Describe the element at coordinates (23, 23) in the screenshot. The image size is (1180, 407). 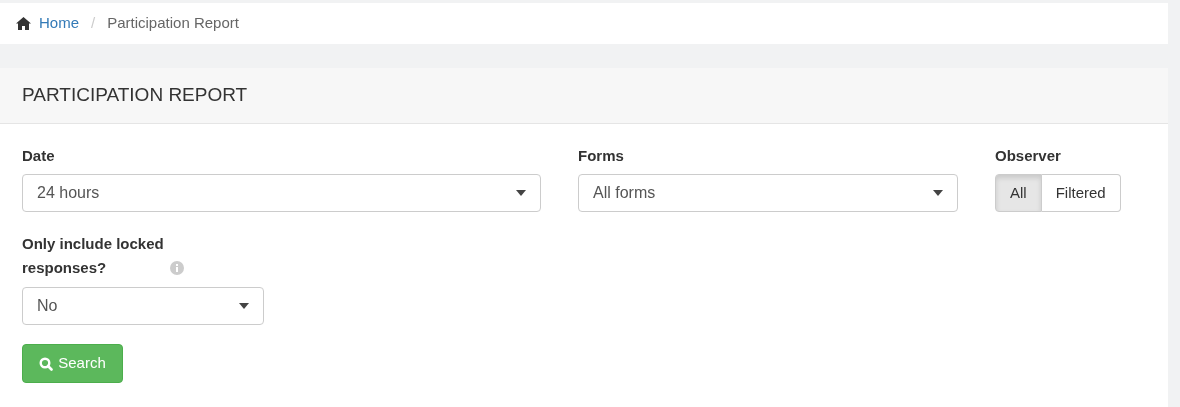
I see `home-icon` at that location.